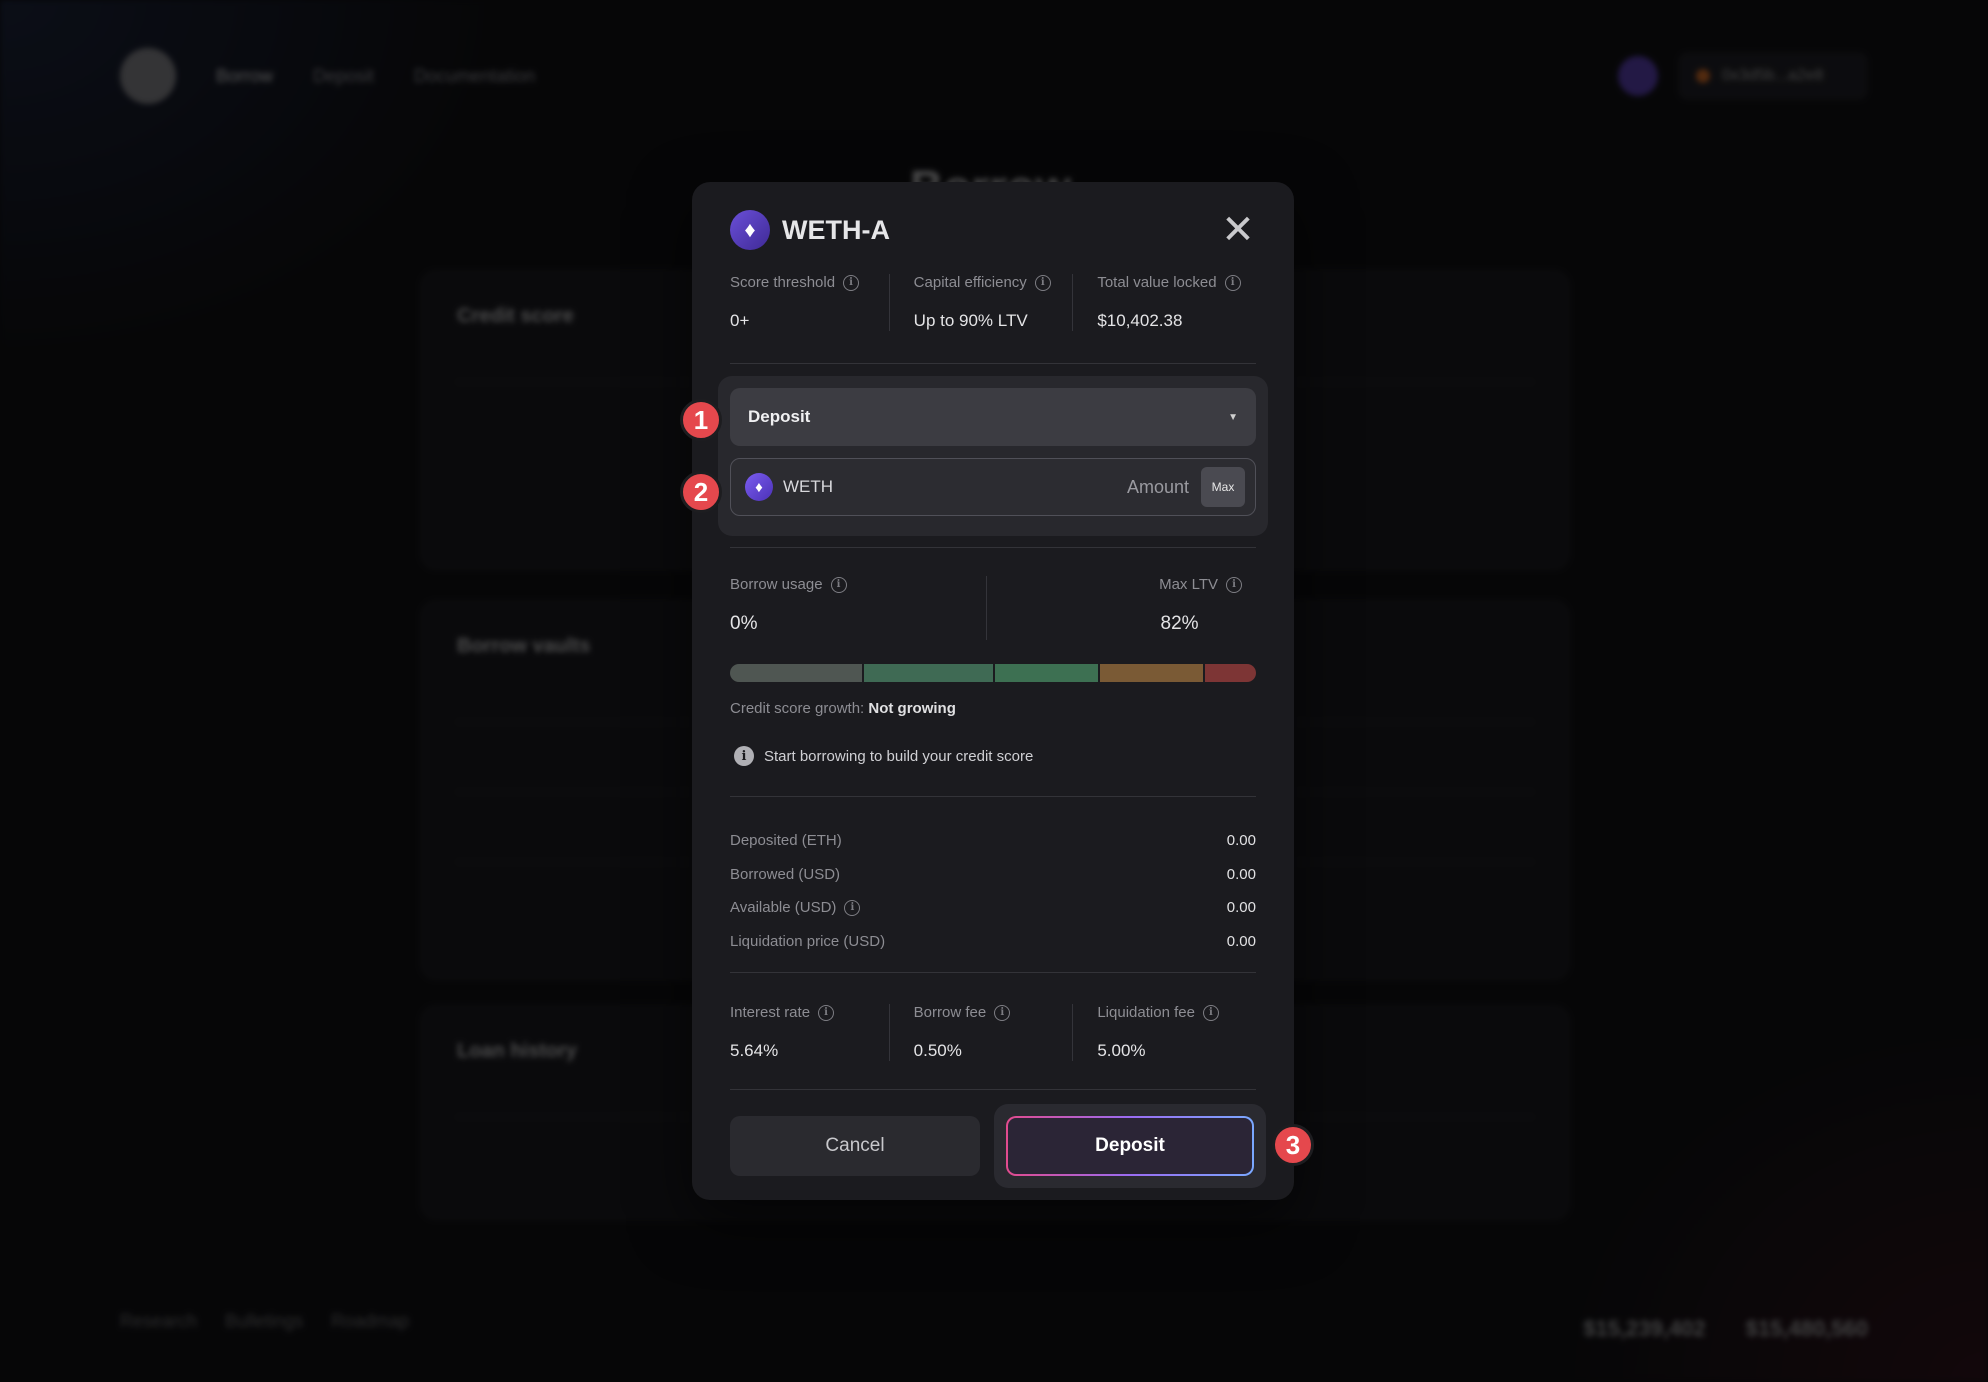  What do you see at coordinates (785, 874) in the screenshot?
I see `detail-label: Borrowed (USD)` at bounding box center [785, 874].